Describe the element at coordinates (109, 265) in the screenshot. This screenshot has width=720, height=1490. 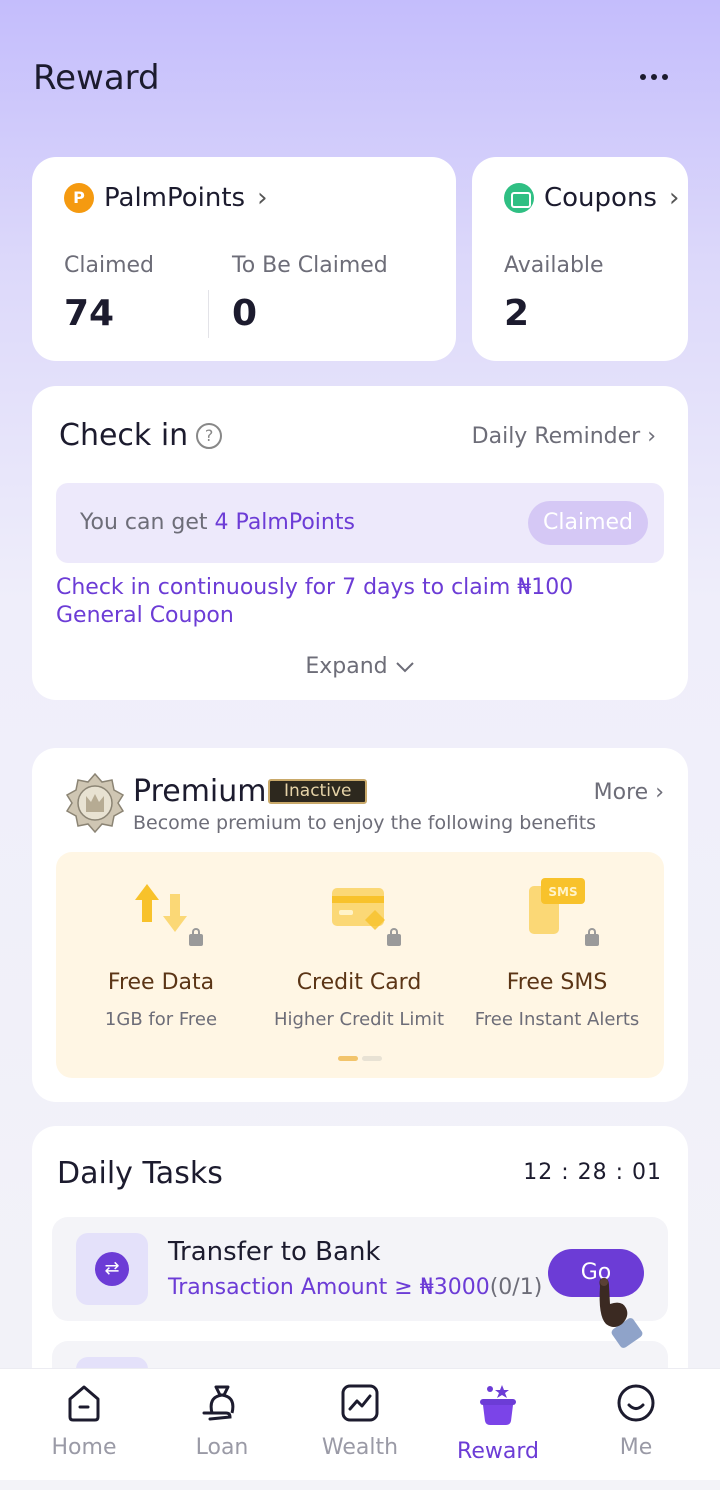
I see `claimed-label: Claimed` at that location.